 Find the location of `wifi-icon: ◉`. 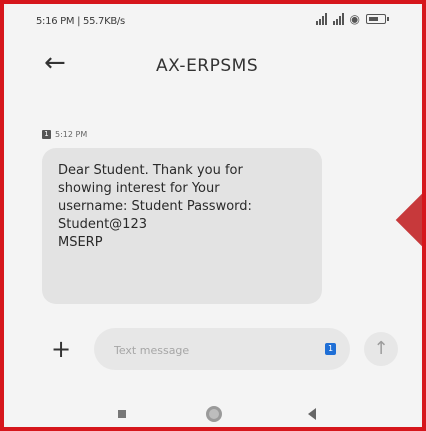

wifi-icon: ◉ is located at coordinates (354, 19).